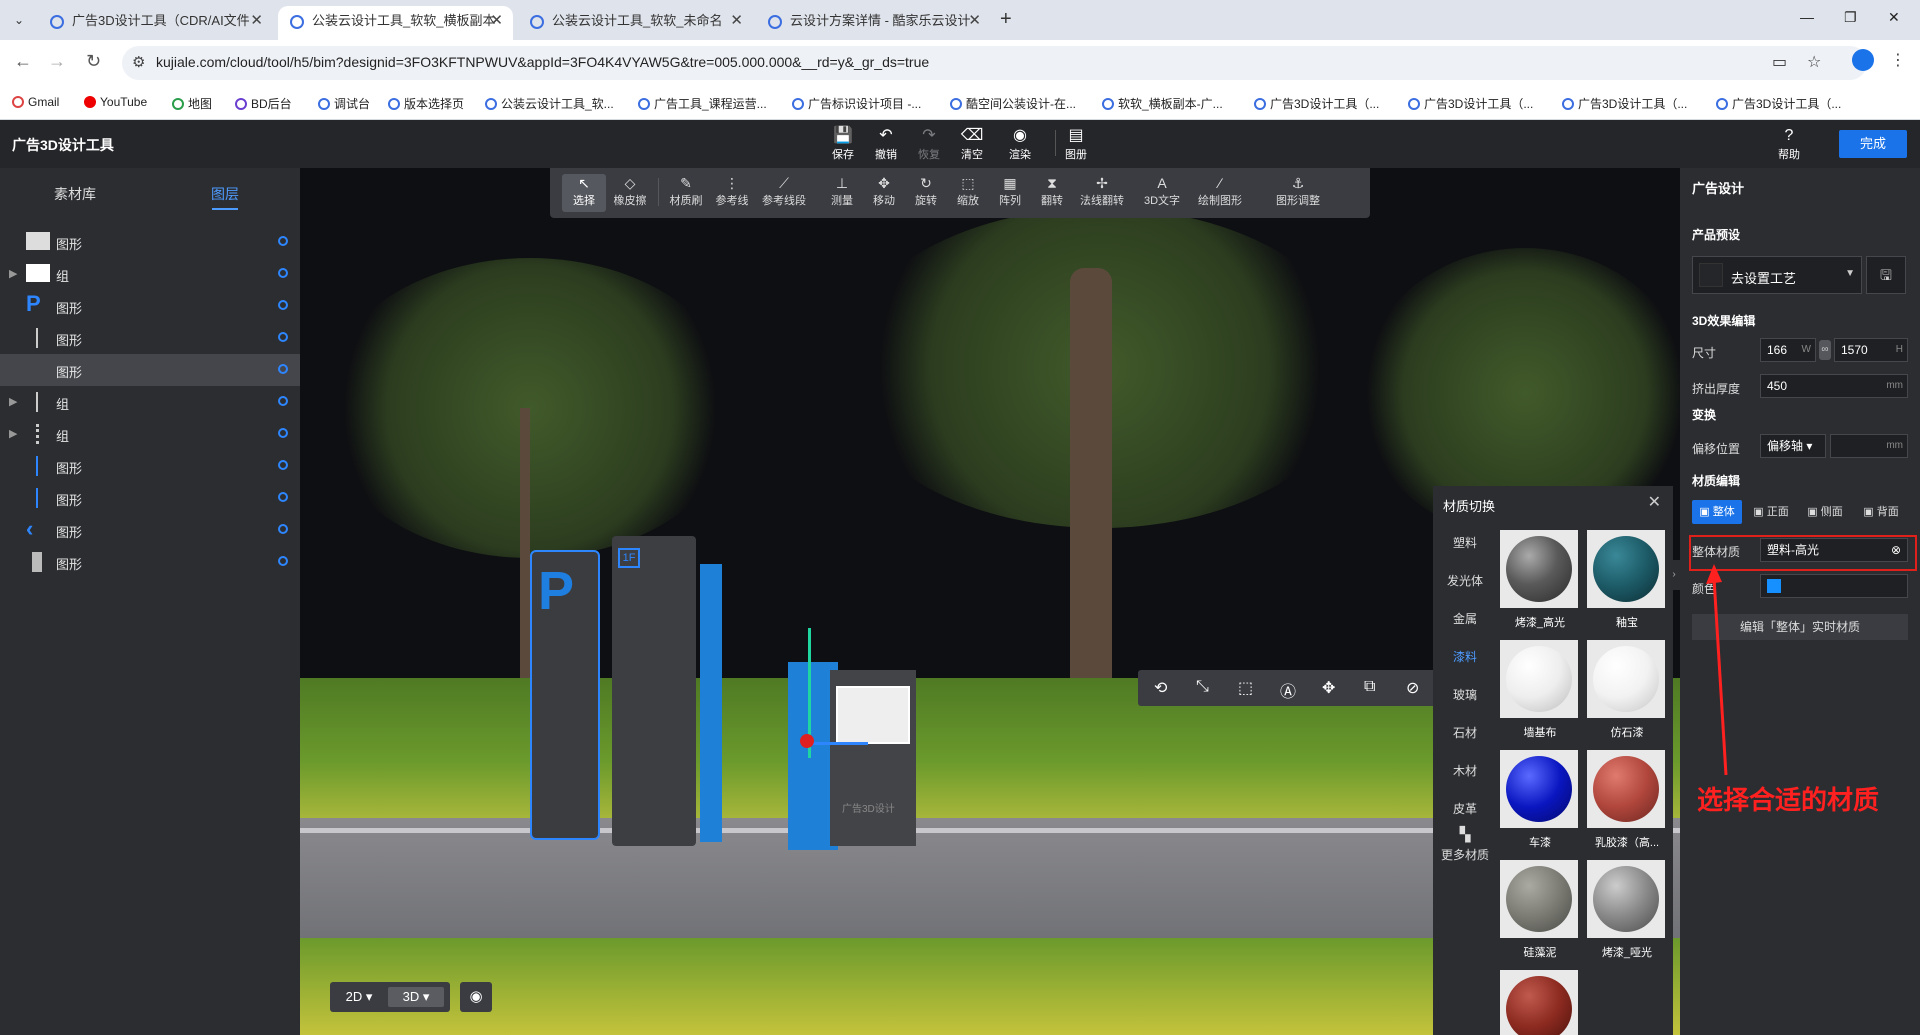 Image resolution: width=1920 pixels, height=1035 pixels. I want to click on offset-value-field: mm, so click(1869, 446).